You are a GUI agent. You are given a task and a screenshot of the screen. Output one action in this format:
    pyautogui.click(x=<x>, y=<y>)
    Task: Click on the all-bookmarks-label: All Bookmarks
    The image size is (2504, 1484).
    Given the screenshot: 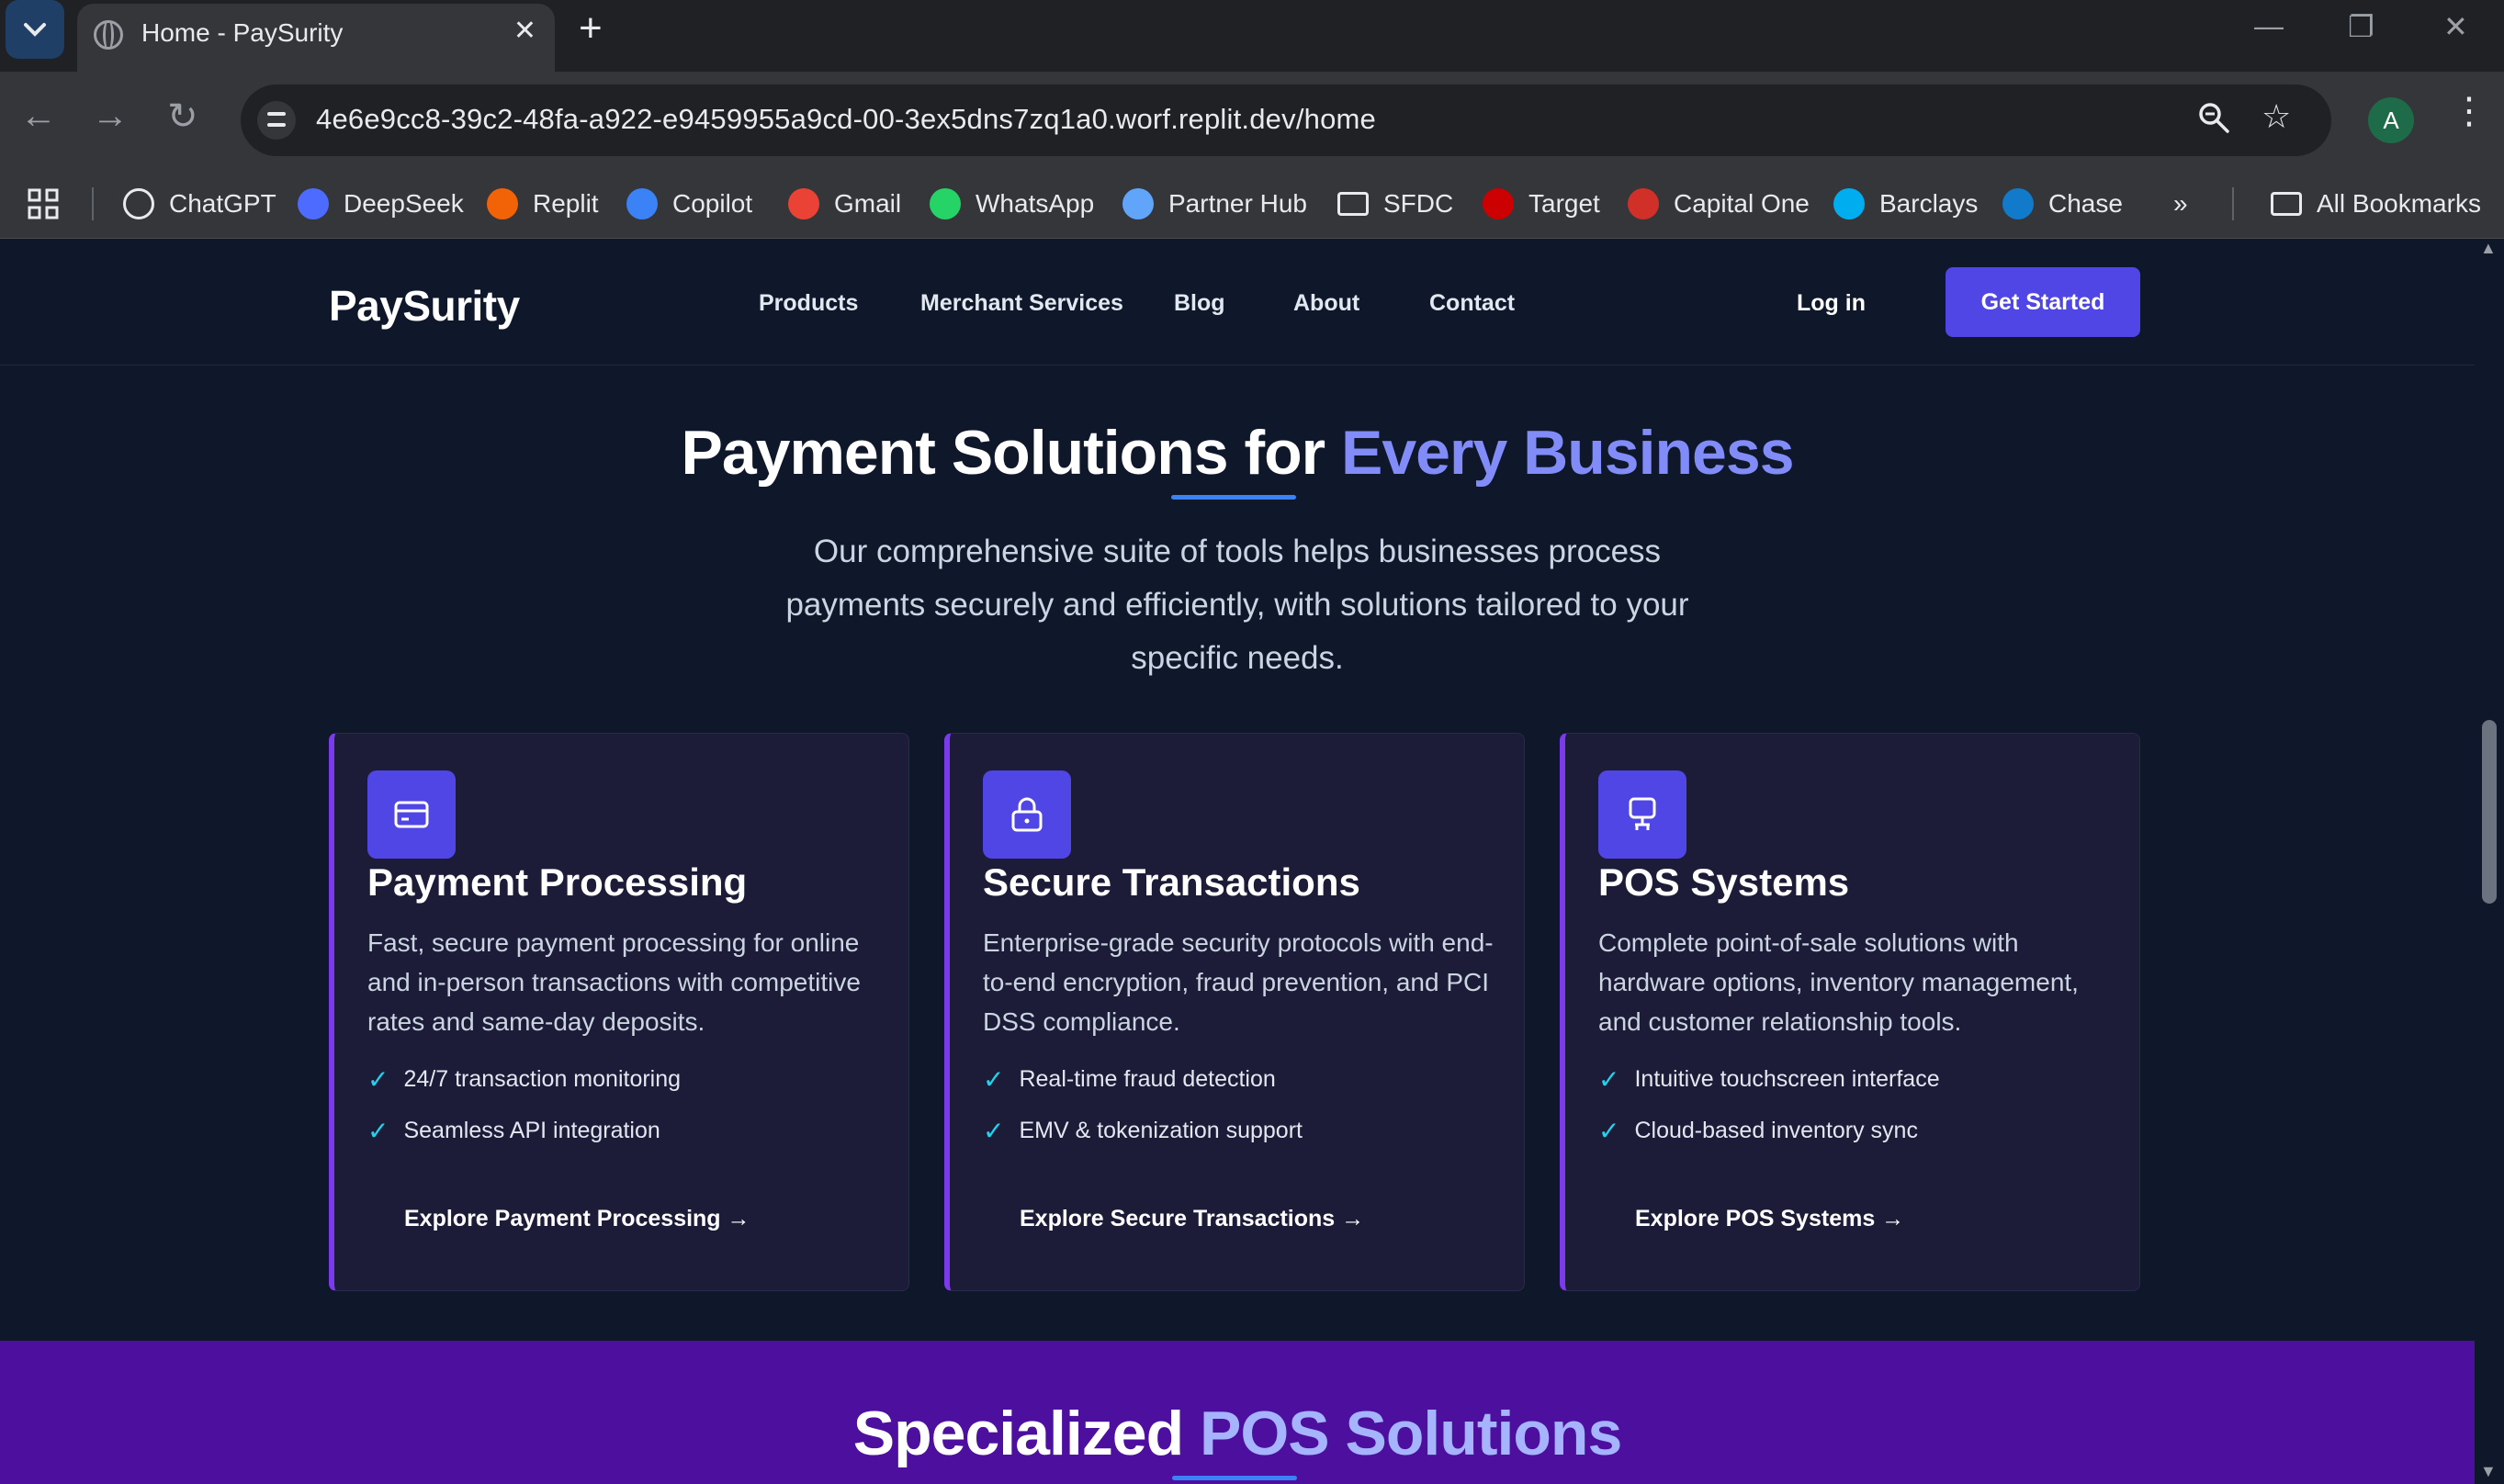 What is the action you would take?
    pyautogui.click(x=2399, y=204)
    